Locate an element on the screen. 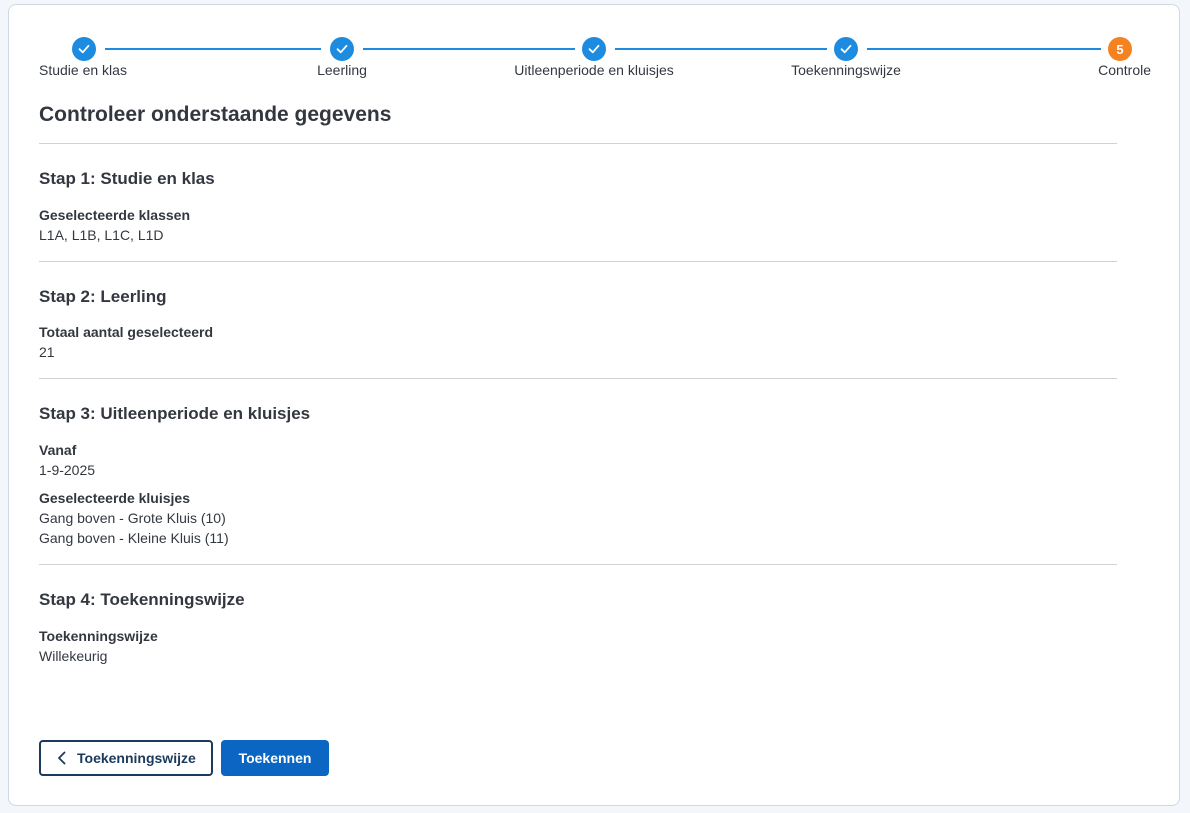 The width and height of the screenshot is (1190, 813). step-5-number: 5 is located at coordinates (1120, 49).